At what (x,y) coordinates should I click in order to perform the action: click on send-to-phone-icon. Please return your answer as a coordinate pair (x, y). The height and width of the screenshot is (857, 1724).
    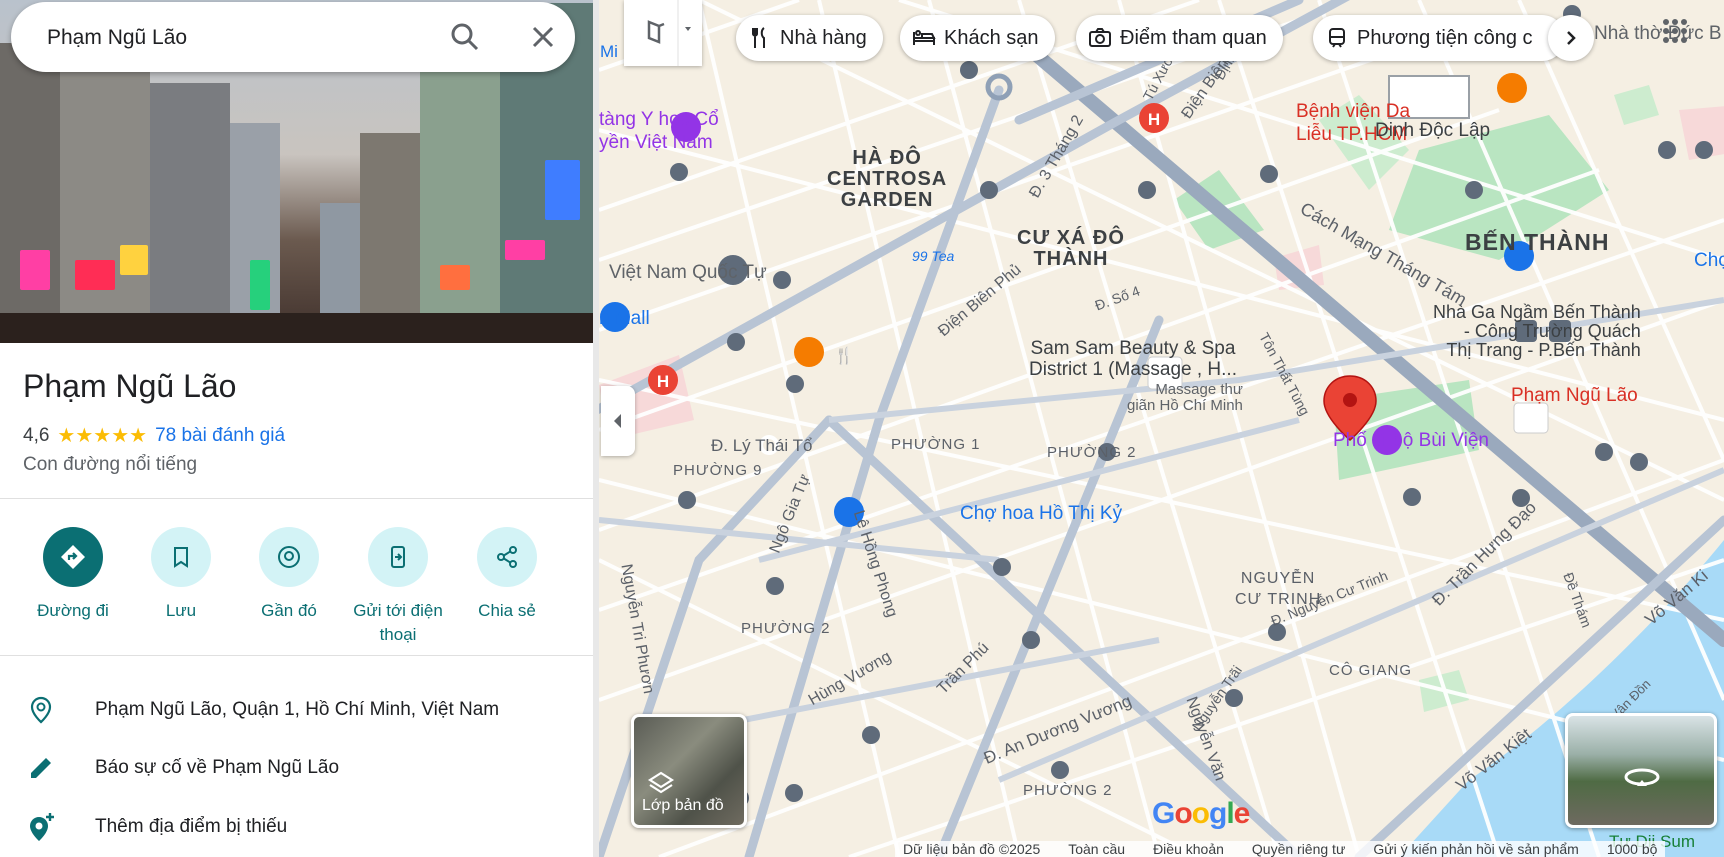
    Looking at the image, I should click on (398, 557).